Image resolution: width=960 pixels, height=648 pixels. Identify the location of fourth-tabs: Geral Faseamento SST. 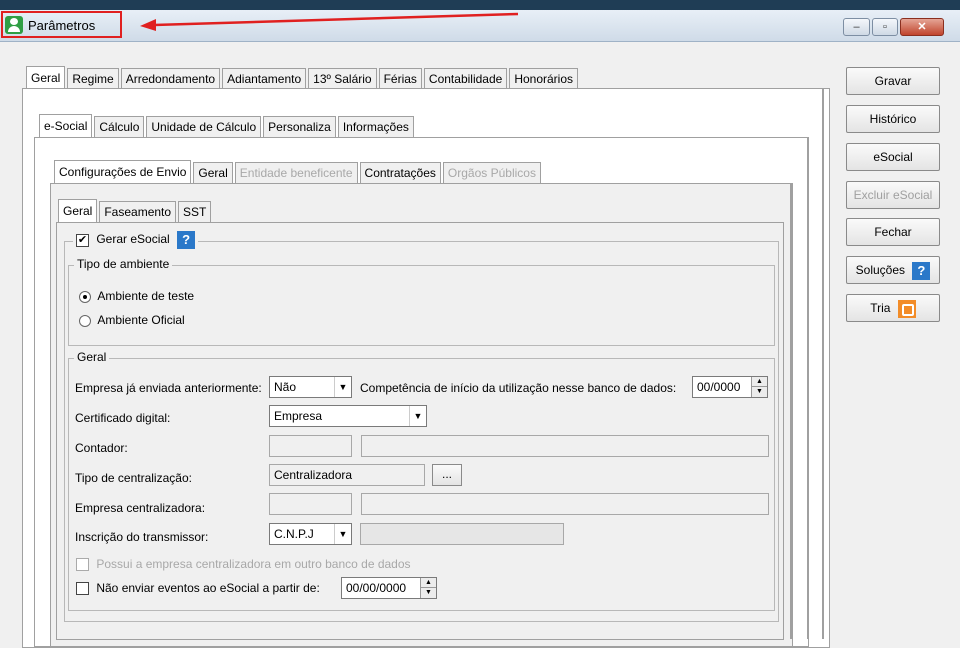
(135, 211).